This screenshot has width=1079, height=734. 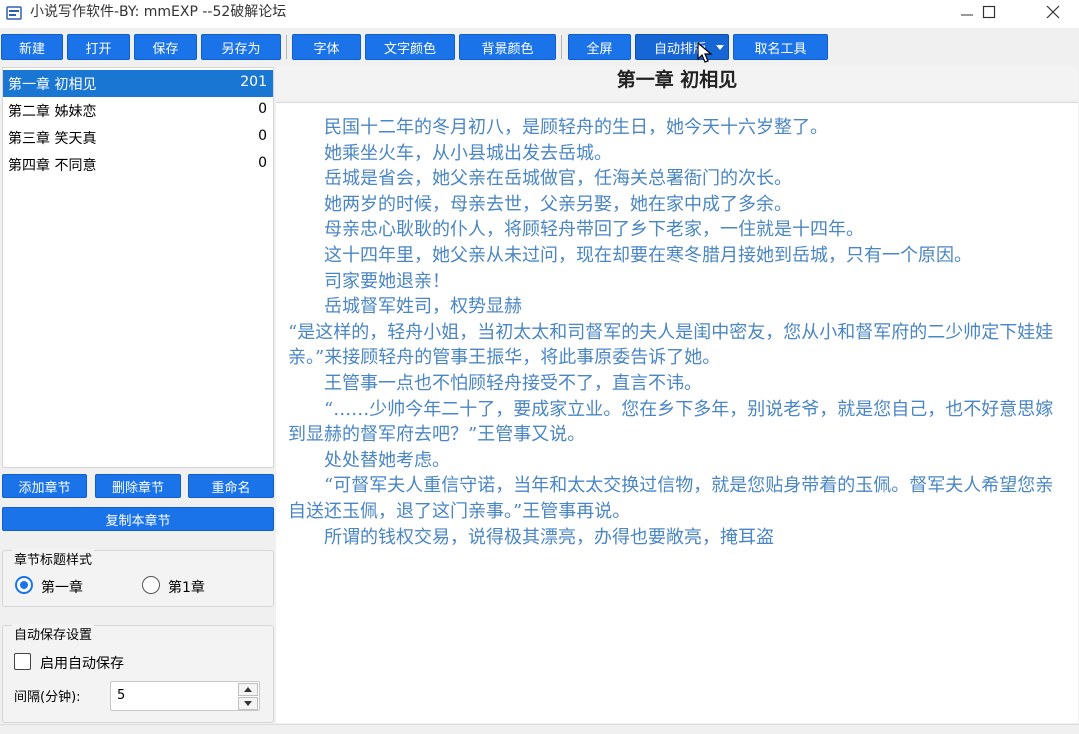 I want to click on spin-down-button, so click(x=248, y=703).